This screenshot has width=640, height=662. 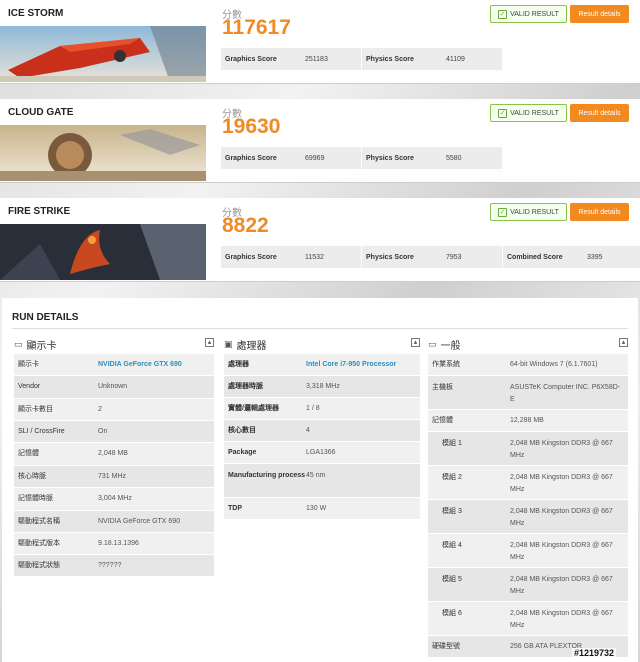 I want to click on detail-row: 處理器 Intel Core i7-950 Processor, so click(x=322, y=365).